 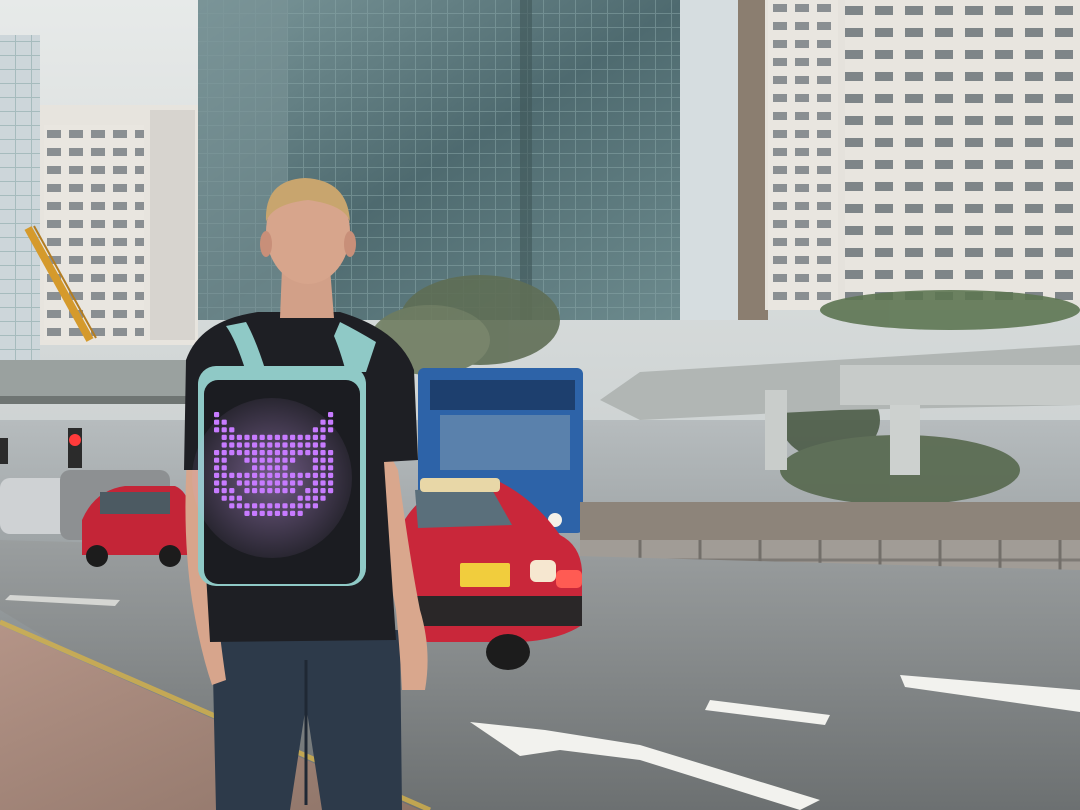 I want to click on red-taxi-left, so click(x=137, y=526).